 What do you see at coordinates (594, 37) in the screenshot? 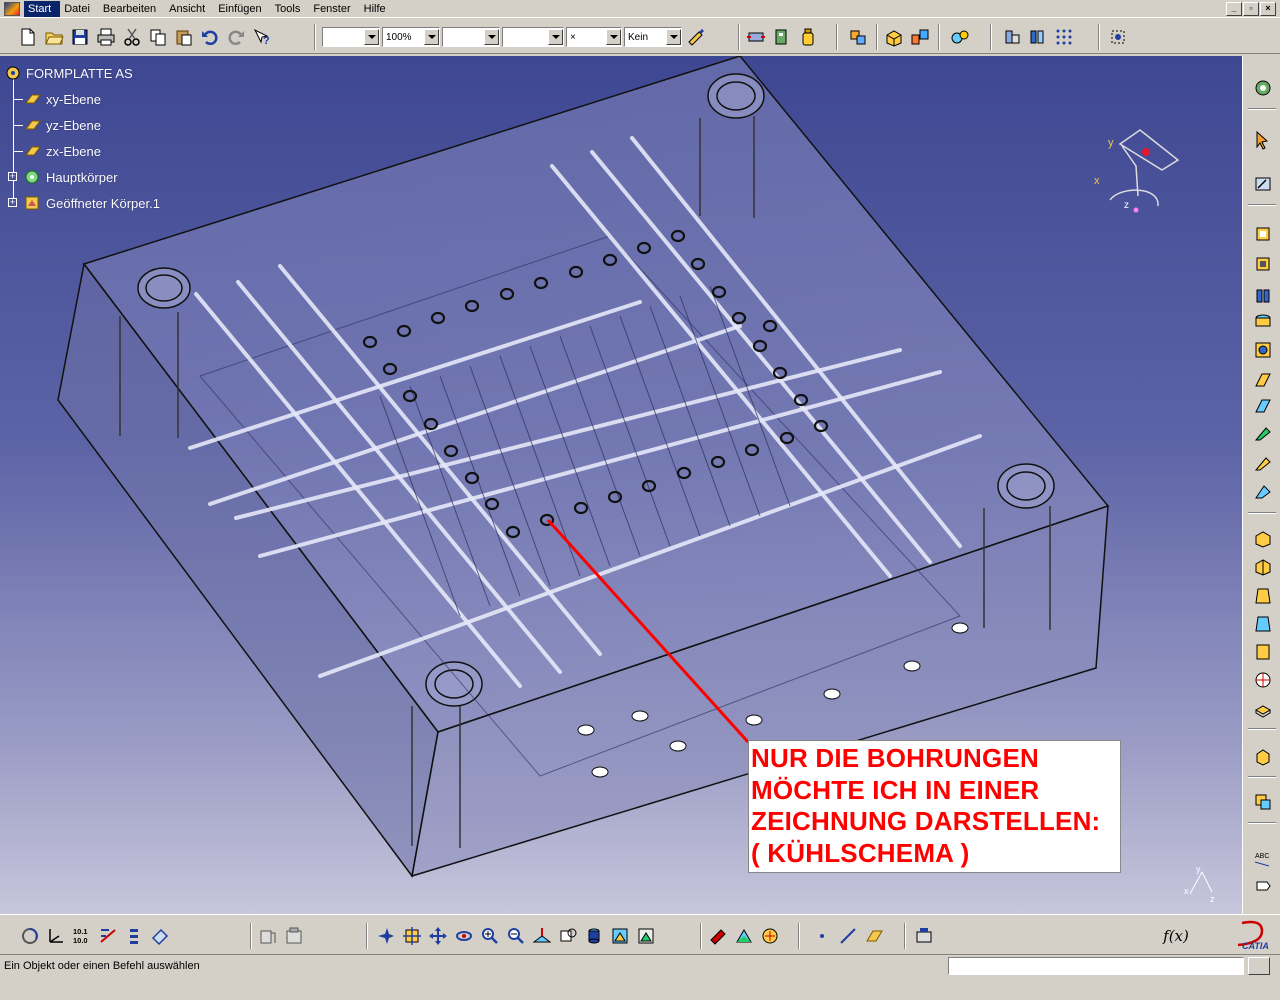
I see `point-style-combo: ×` at bounding box center [594, 37].